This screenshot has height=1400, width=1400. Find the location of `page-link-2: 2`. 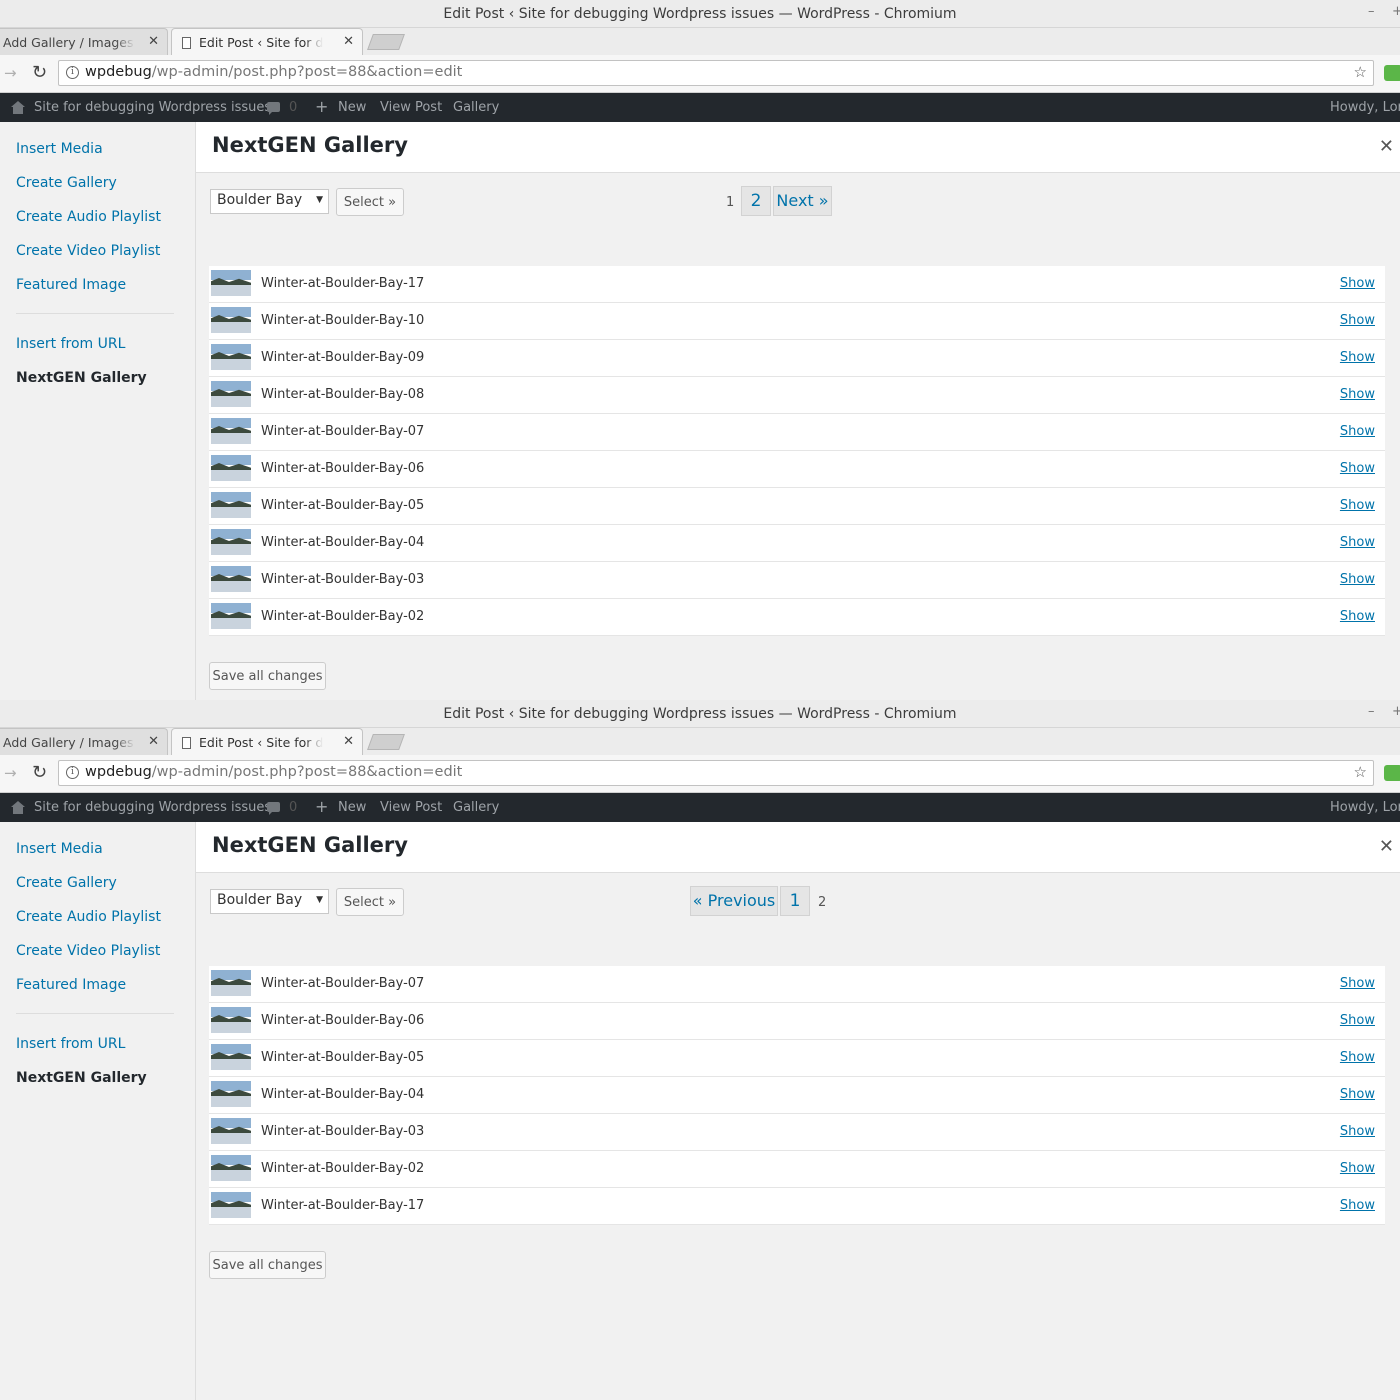

page-link-2: 2 is located at coordinates (756, 201).